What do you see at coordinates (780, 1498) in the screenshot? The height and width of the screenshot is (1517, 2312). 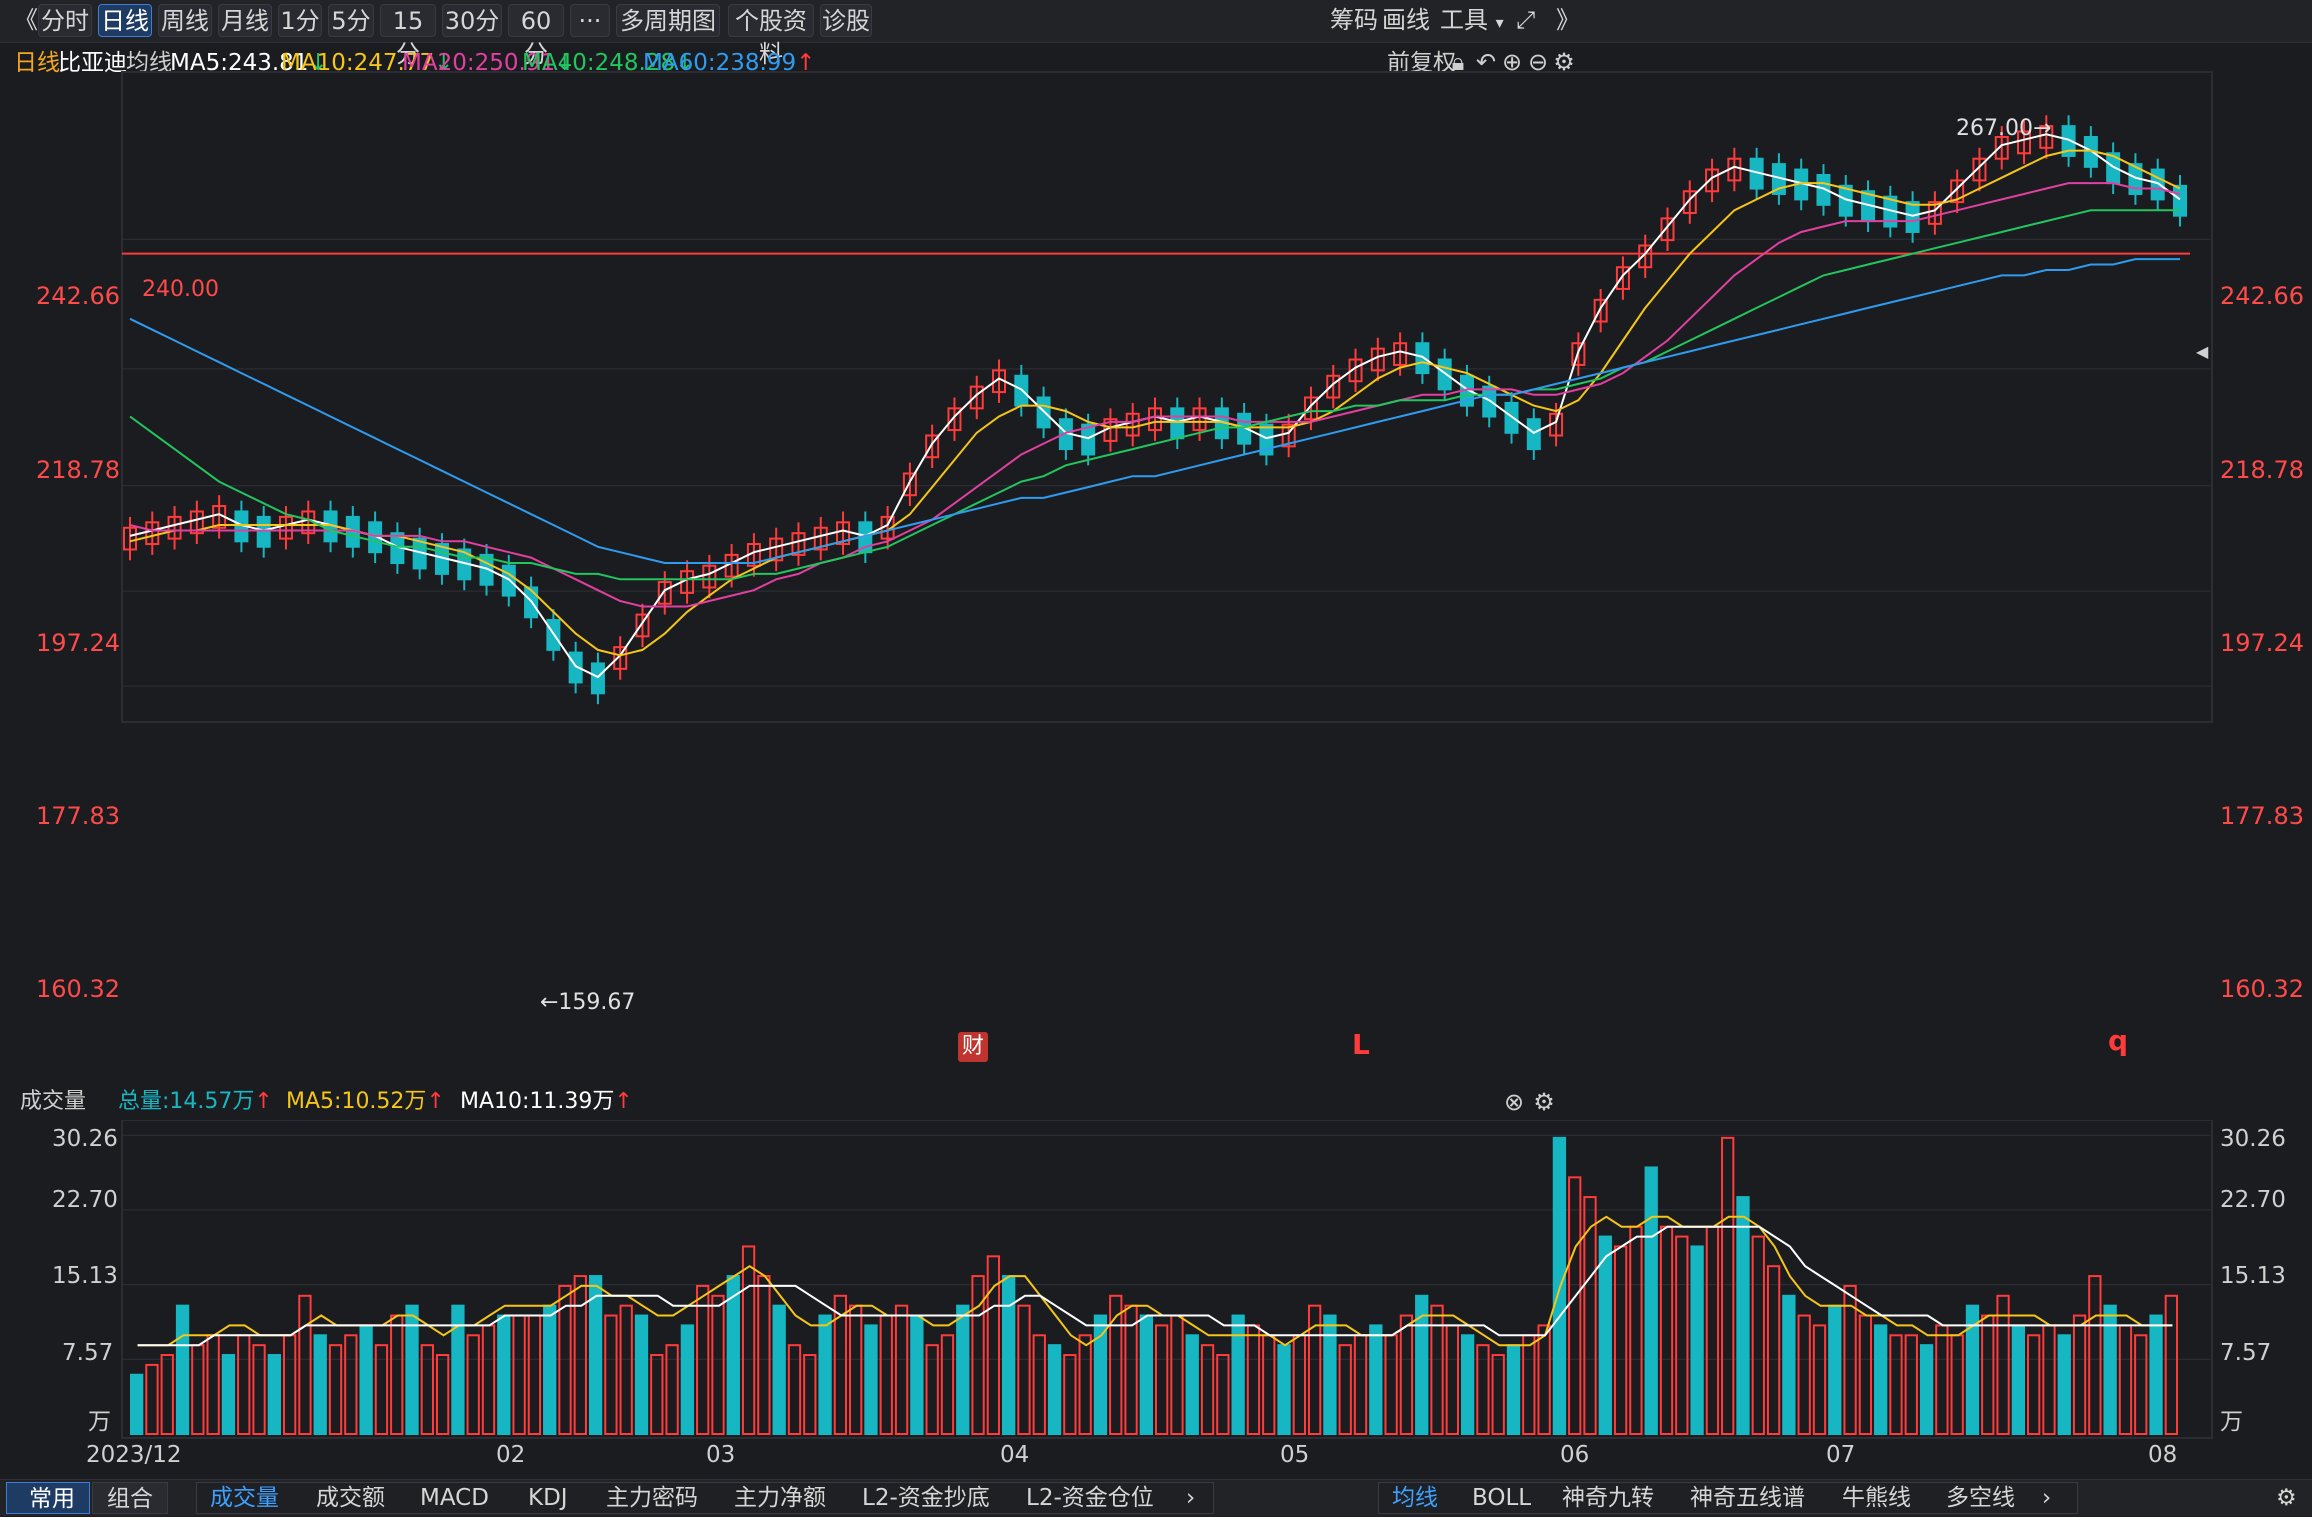 I see `tab-main-net: 主力净额` at bounding box center [780, 1498].